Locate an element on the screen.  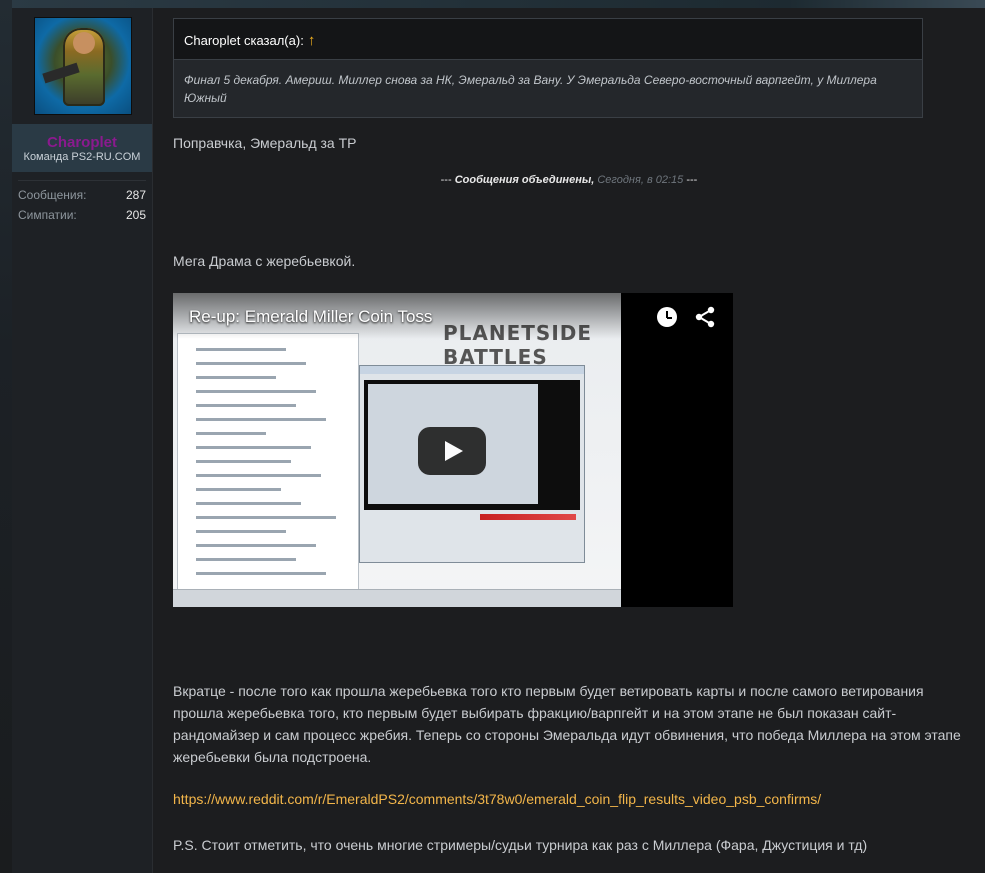
merged-time: Сегодня, в 02:15 is located at coordinates (640, 180).